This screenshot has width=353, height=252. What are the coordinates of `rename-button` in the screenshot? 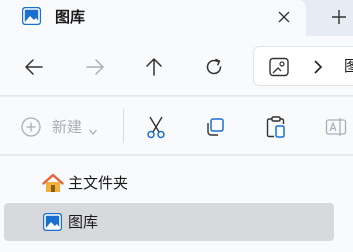 It's located at (336, 127).